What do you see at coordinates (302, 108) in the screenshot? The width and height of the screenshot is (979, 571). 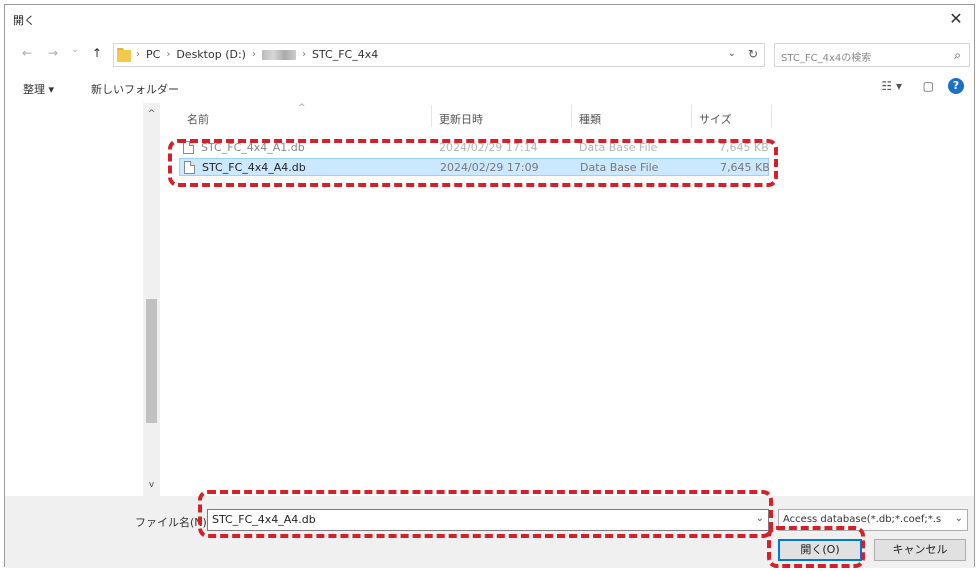 I see `sort-ascending-icon: ^` at bounding box center [302, 108].